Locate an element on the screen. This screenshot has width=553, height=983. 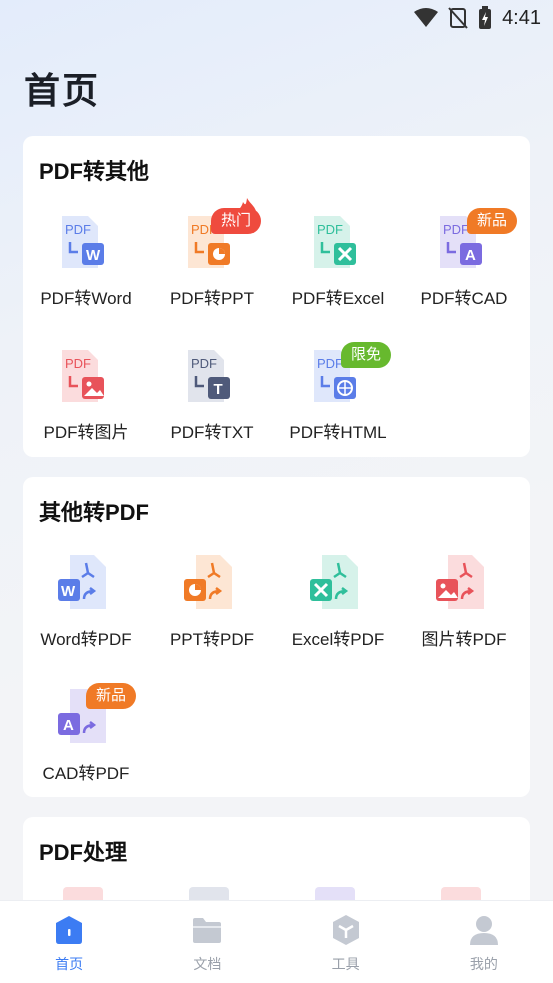
tab-tools: 工具 is located at coordinates (346, 942).